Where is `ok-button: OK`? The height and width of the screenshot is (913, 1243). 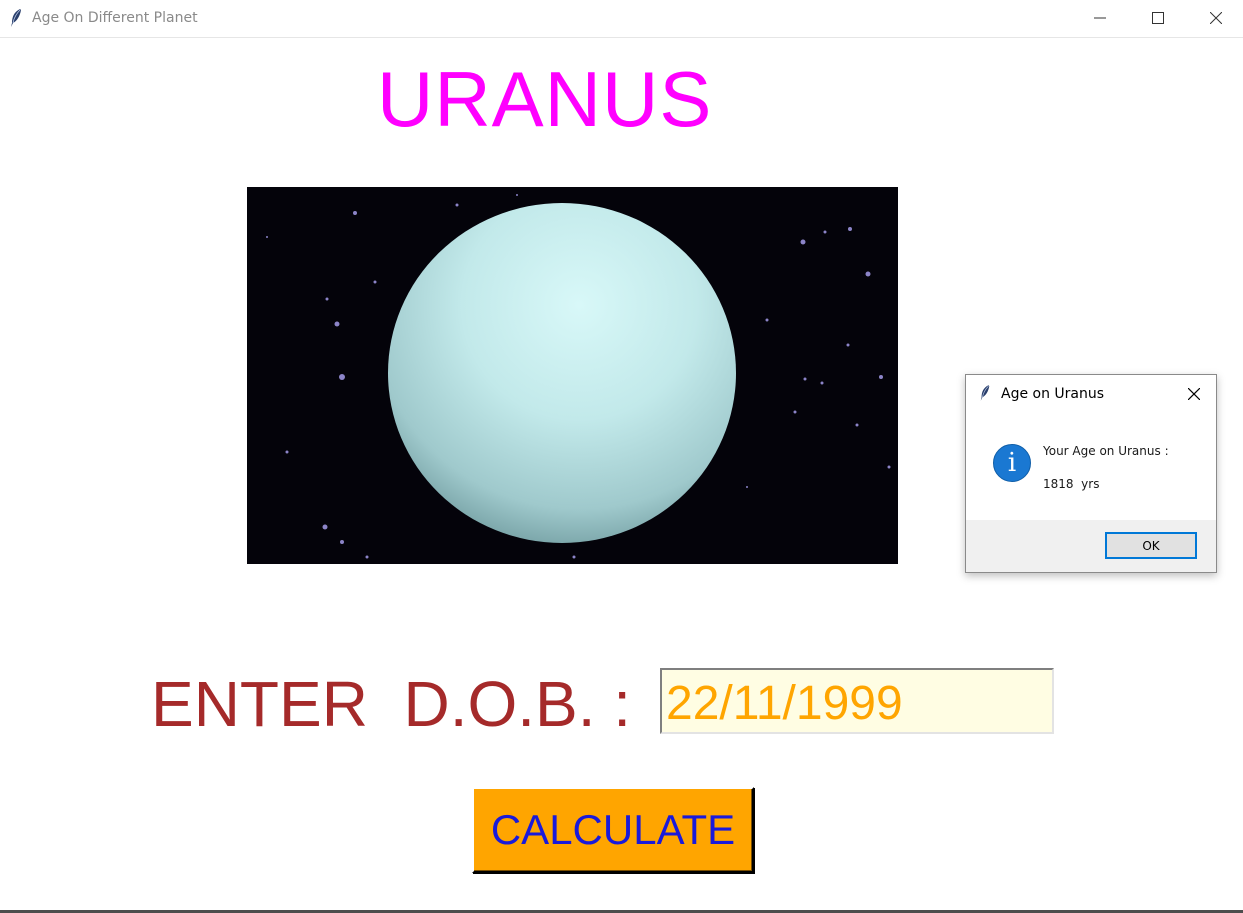
ok-button: OK is located at coordinates (1151, 545).